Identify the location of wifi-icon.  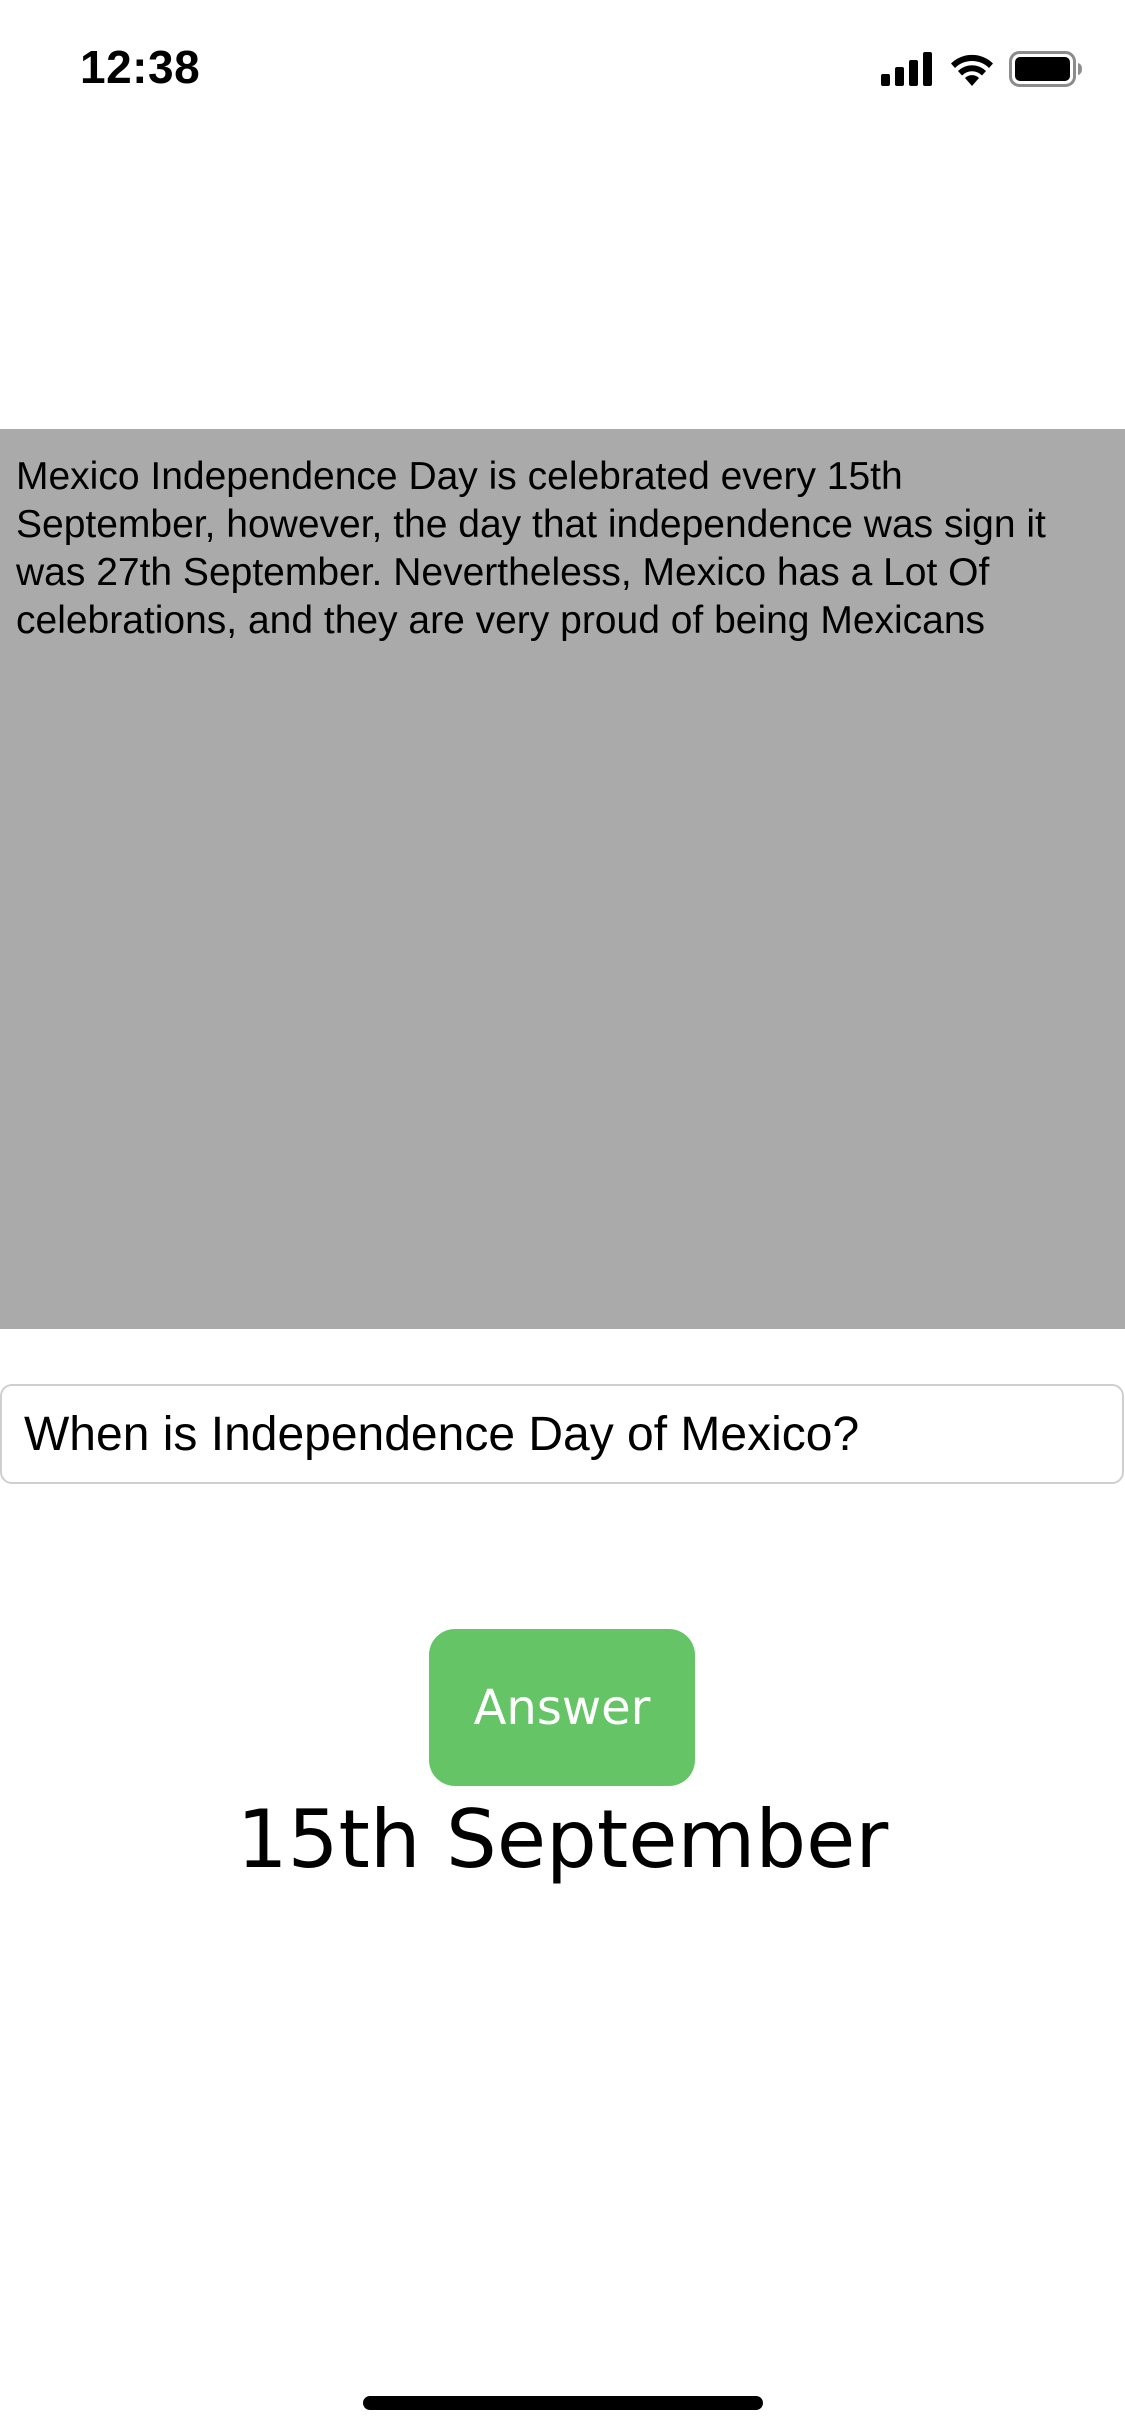
(972, 69).